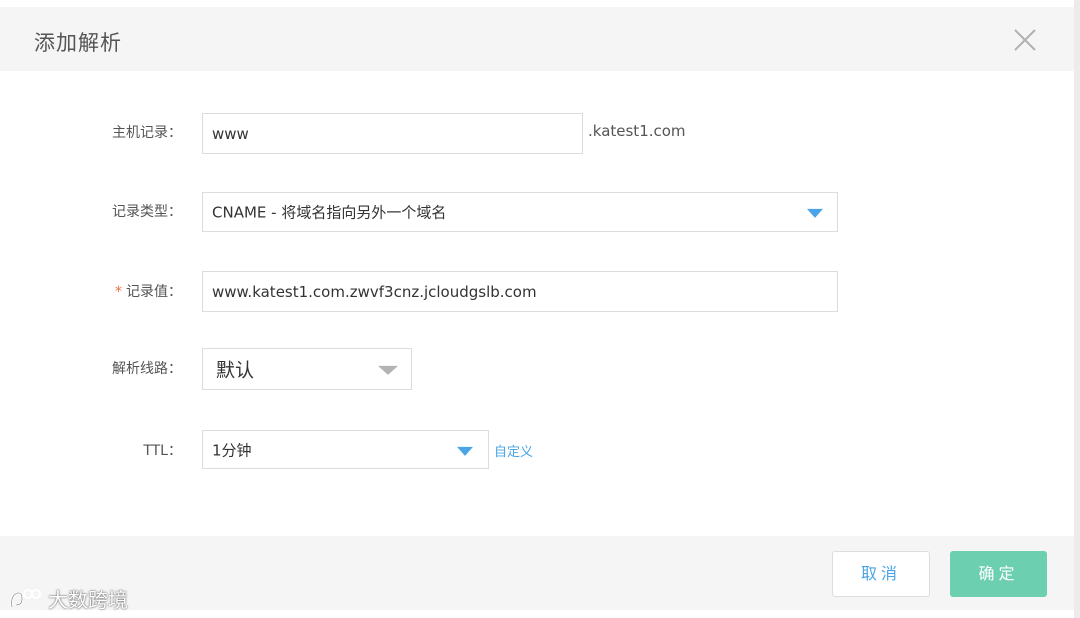 The width and height of the screenshot is (1080, 618). I want to click on ttl-label: TTL：, so click(162, 451).